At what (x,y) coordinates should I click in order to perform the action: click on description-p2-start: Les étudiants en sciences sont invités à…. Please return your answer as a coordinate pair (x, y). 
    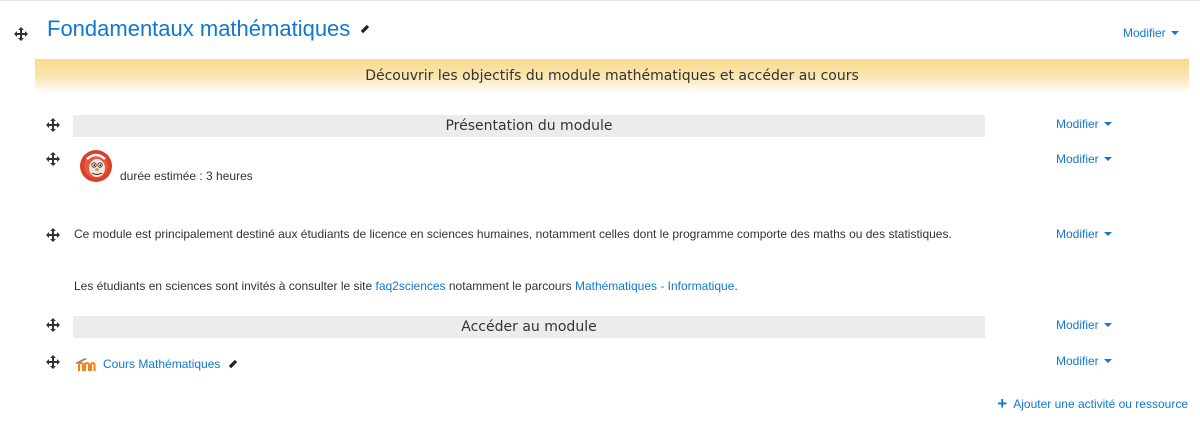
    Looking at the image, I should click on (225, 286).